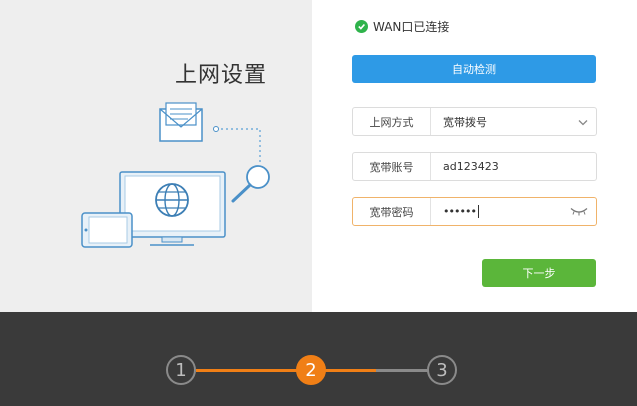 The image size is (637, 406). What do you see at coordinates (402, 370) in the screenshot?
I see `step-connector-2b` at bounding box center [402, 370].